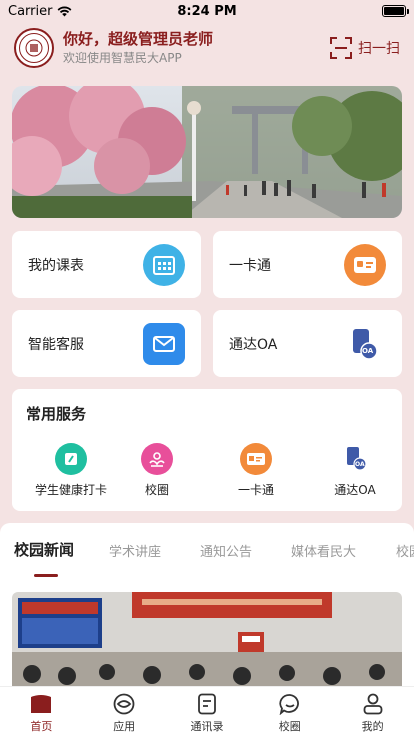  I want to click on news-tabs: 校园新闻 学术讲座 通知公告 媒体看民大 校园, so click(207, 552).